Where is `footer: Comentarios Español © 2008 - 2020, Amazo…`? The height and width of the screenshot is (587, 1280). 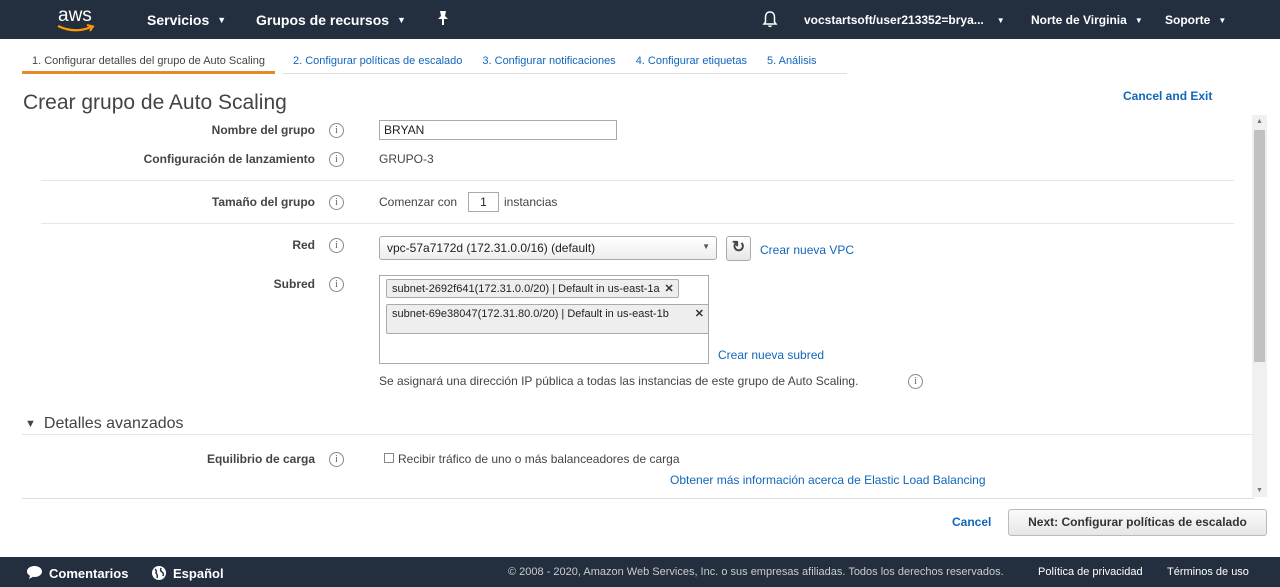
footer: Comentarios Español © 2008 - 2020, Amazo… is located at coordinates (640, 572).